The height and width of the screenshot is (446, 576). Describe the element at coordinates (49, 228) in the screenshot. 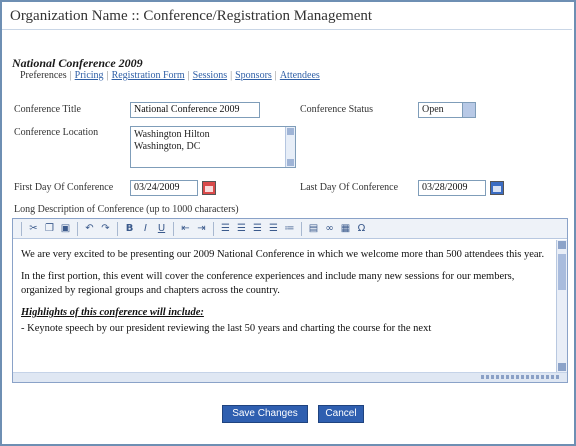

I see `copy-icon: ❐` at that location.